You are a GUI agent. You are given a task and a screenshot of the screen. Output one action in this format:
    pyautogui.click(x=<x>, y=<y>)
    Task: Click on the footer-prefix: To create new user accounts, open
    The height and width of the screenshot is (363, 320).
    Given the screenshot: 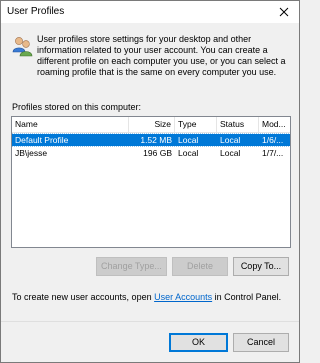 What is the action you would take?
    pyautogui.click(x=83, y=297)
    